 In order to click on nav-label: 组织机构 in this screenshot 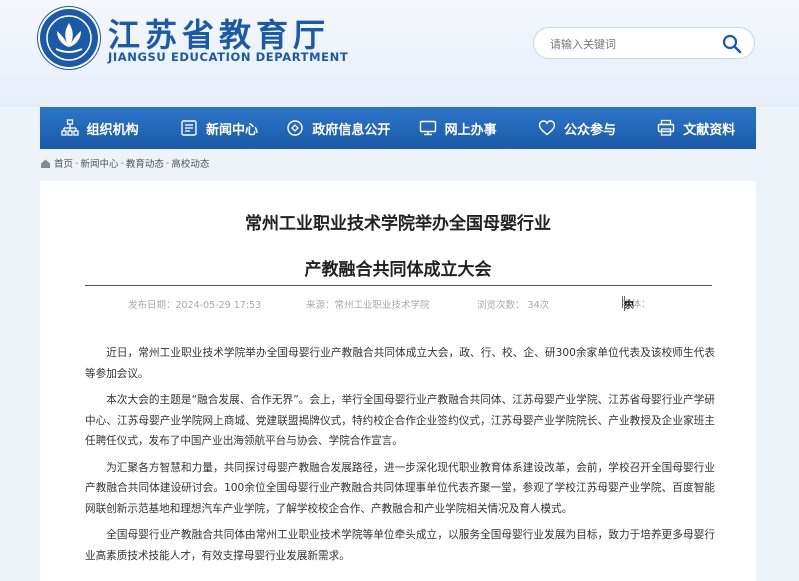, I will do `click(112, 130)`.